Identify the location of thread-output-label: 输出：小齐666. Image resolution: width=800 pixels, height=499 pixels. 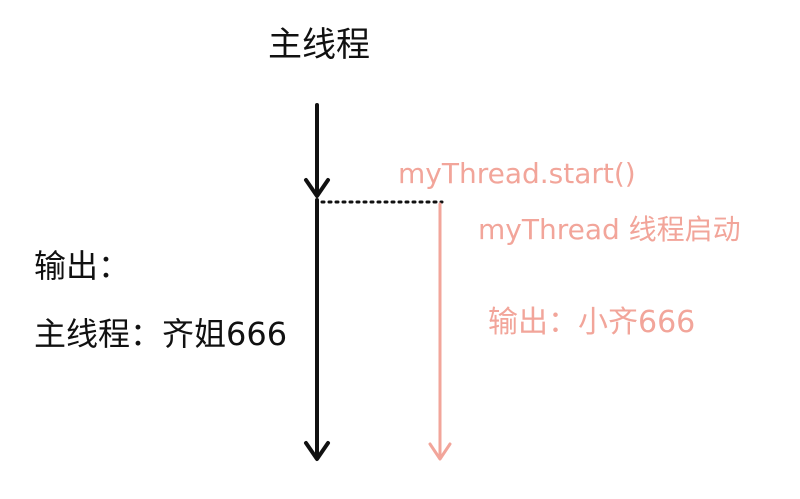
(592, 322).